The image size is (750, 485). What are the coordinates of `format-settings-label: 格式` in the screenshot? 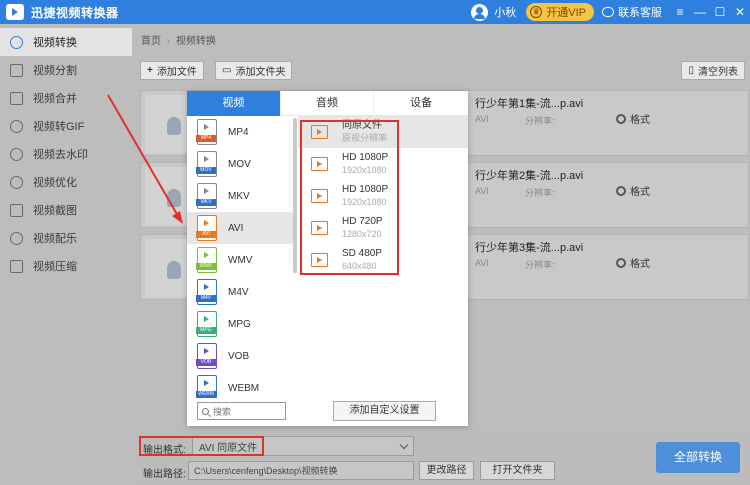 It's located at (640, 264).